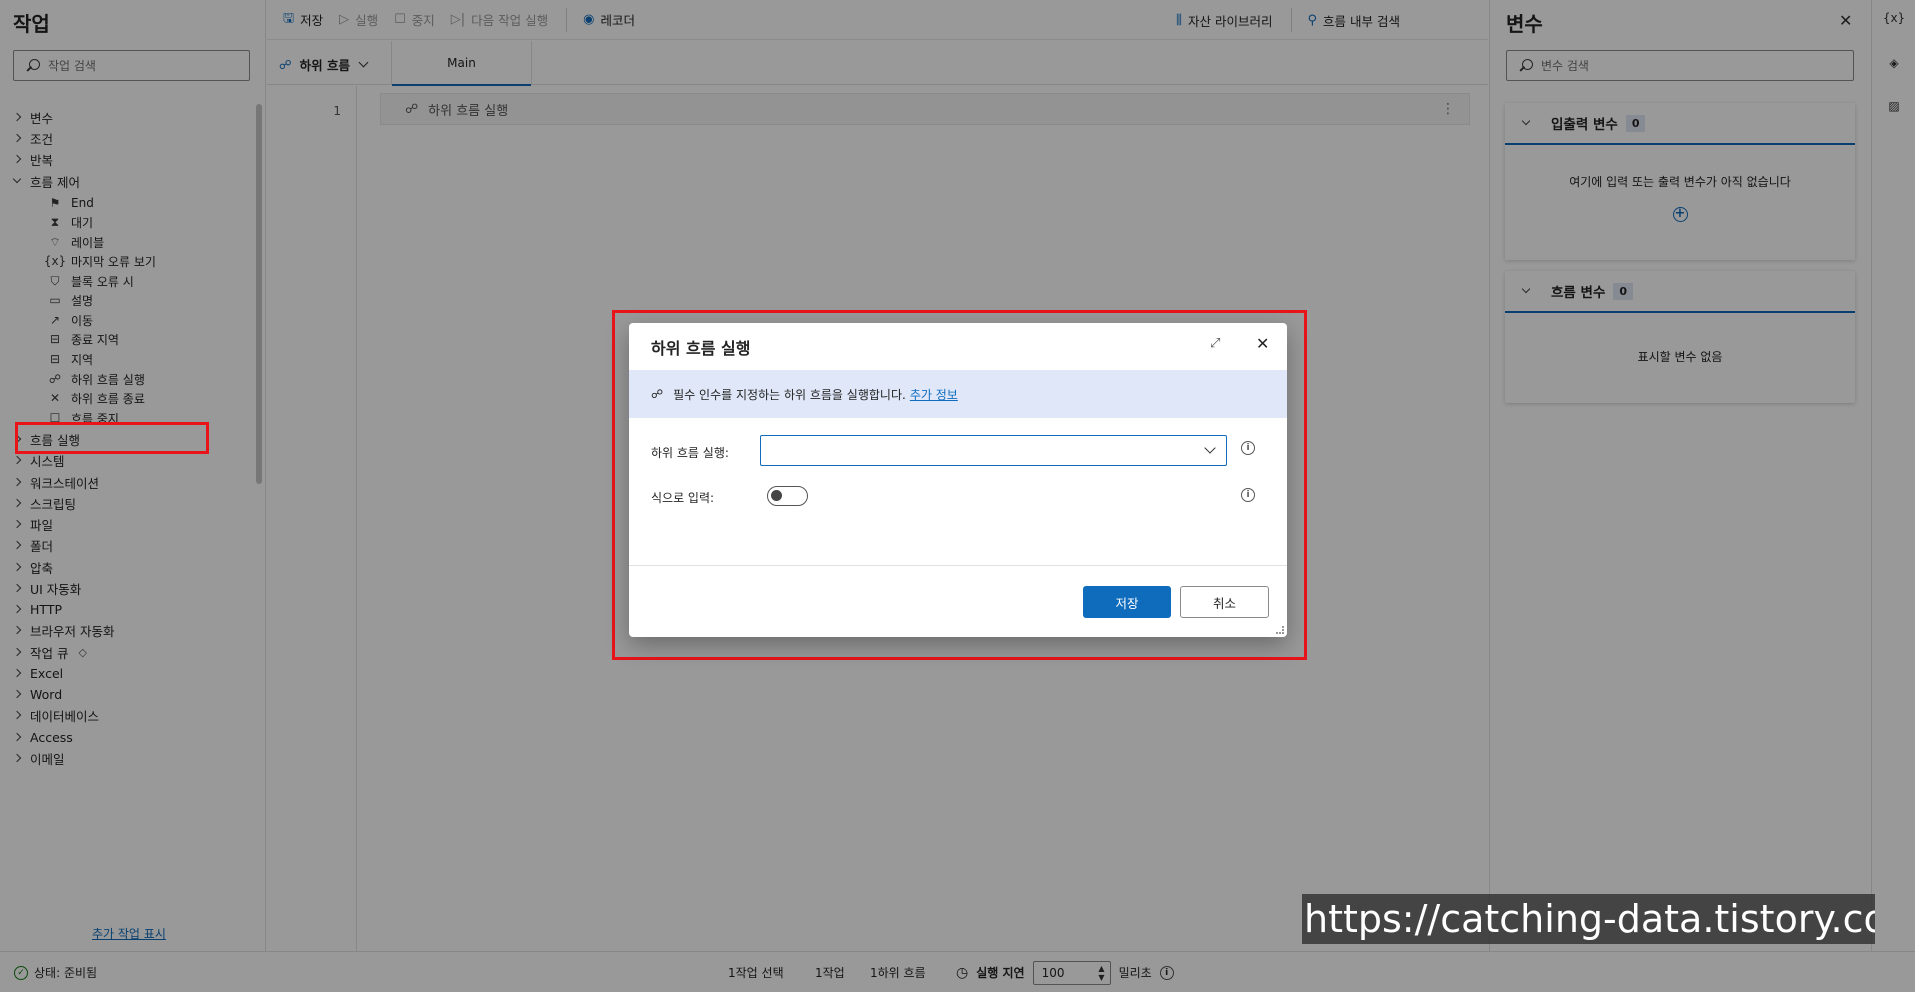  Describe the element at coordinates (112, 438) in the screenshot. I see `highlight-annotation` at that location.